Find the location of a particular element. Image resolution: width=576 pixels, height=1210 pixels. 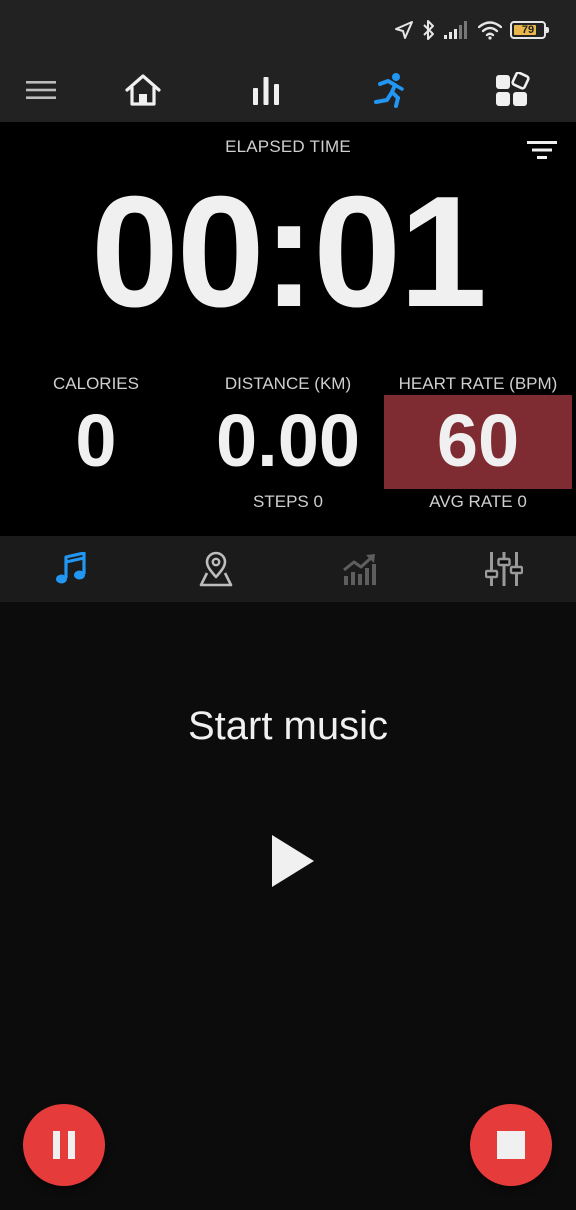

widgets-icon is located at coordinates (513, 89).